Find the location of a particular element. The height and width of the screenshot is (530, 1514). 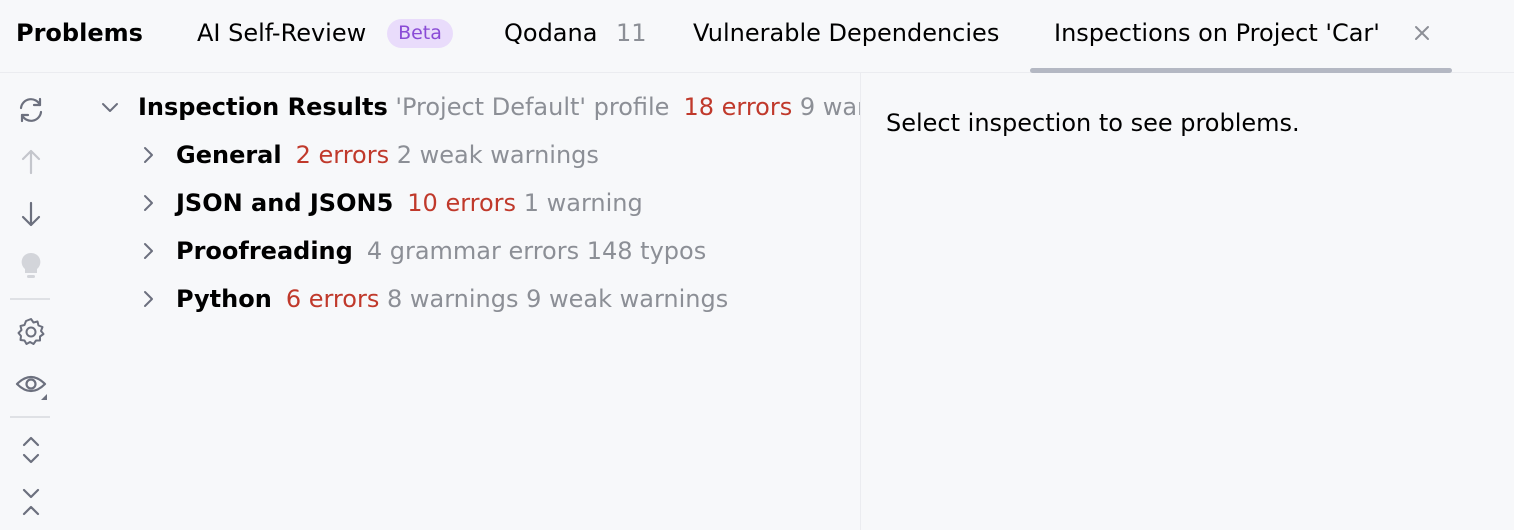

refresh-icon is located at coordinates (31, 110).